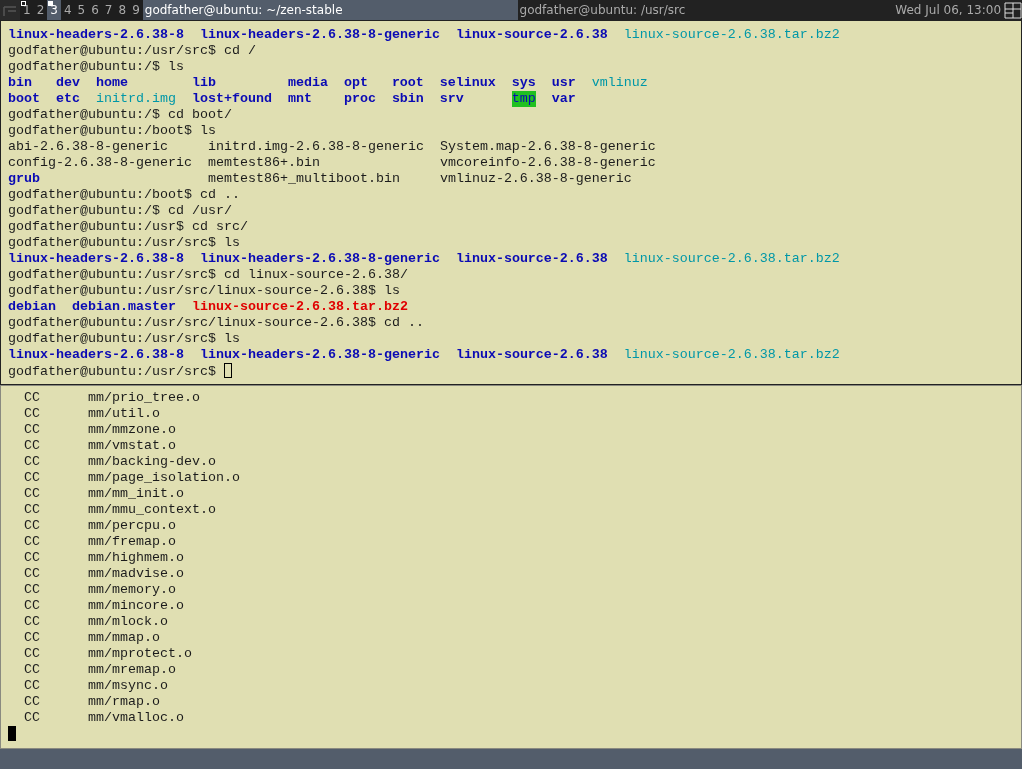  What do you see at coordinates (330, 10) in the screenshot?
I see `window-task: godfather@ubuntu: ~/zen-stable` at bounding box center [330, 10].